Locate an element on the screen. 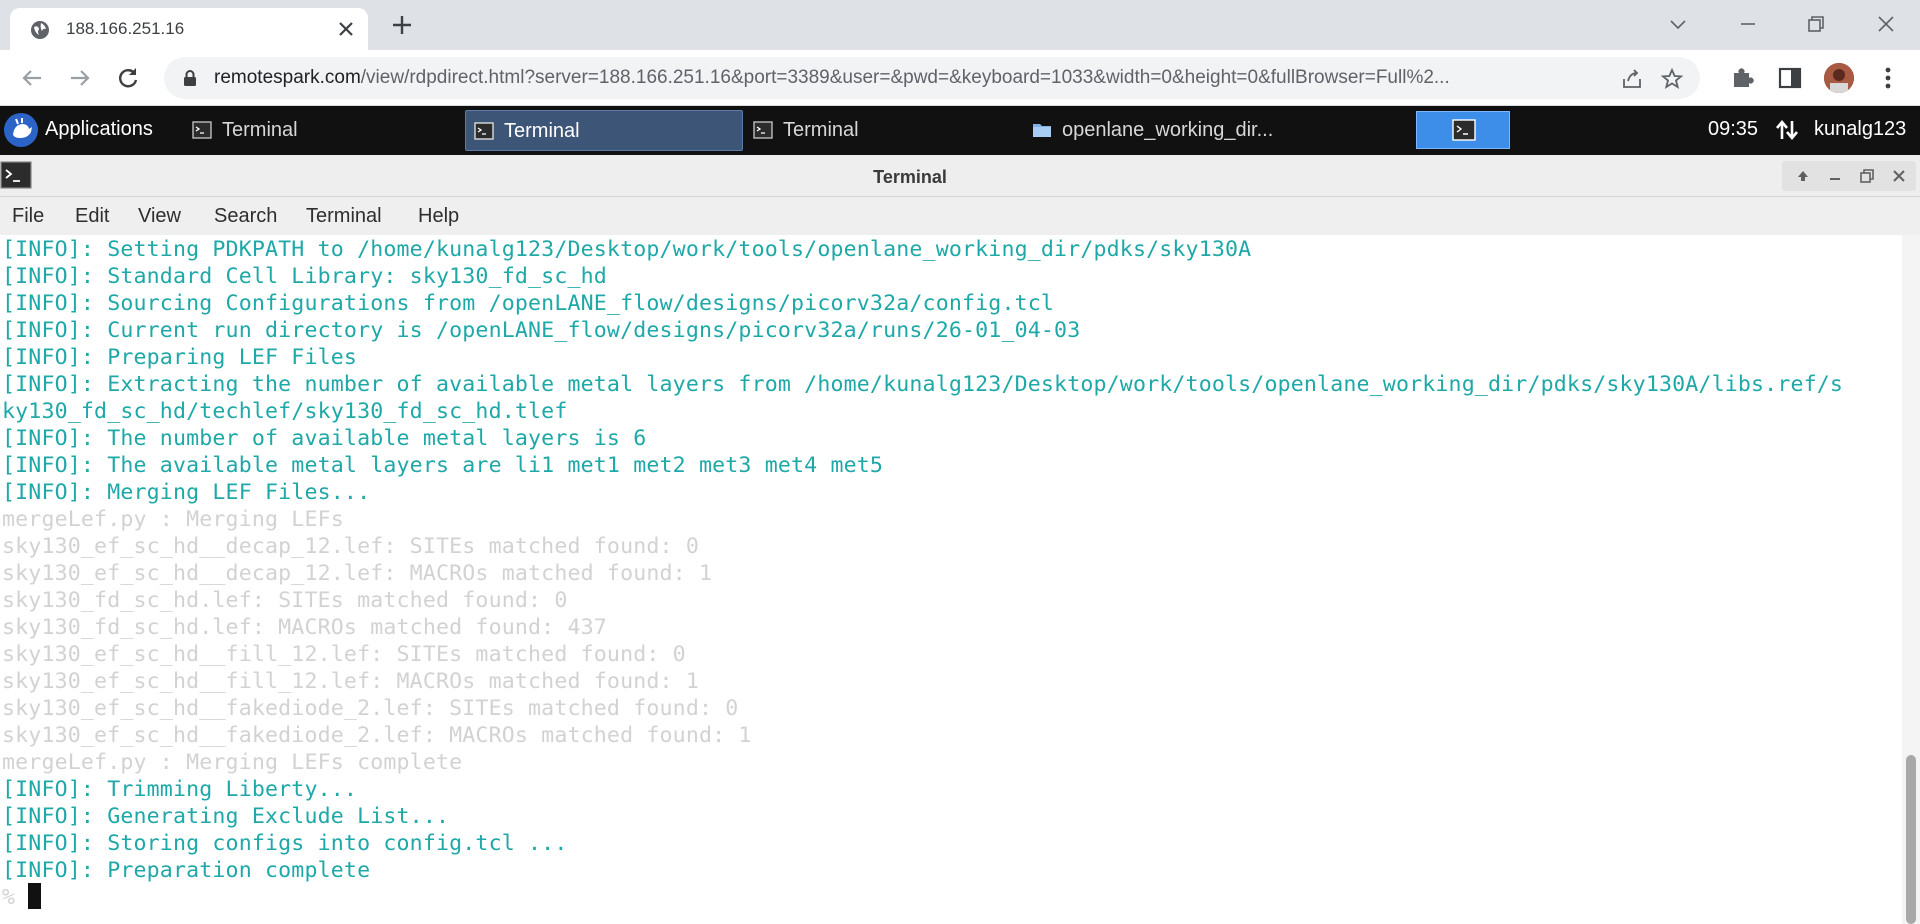 Image resolution: width=1920 pixels, height=924 pixels. taskbar-item-terminal-3: Terminal is located at coordinates (885, 130).